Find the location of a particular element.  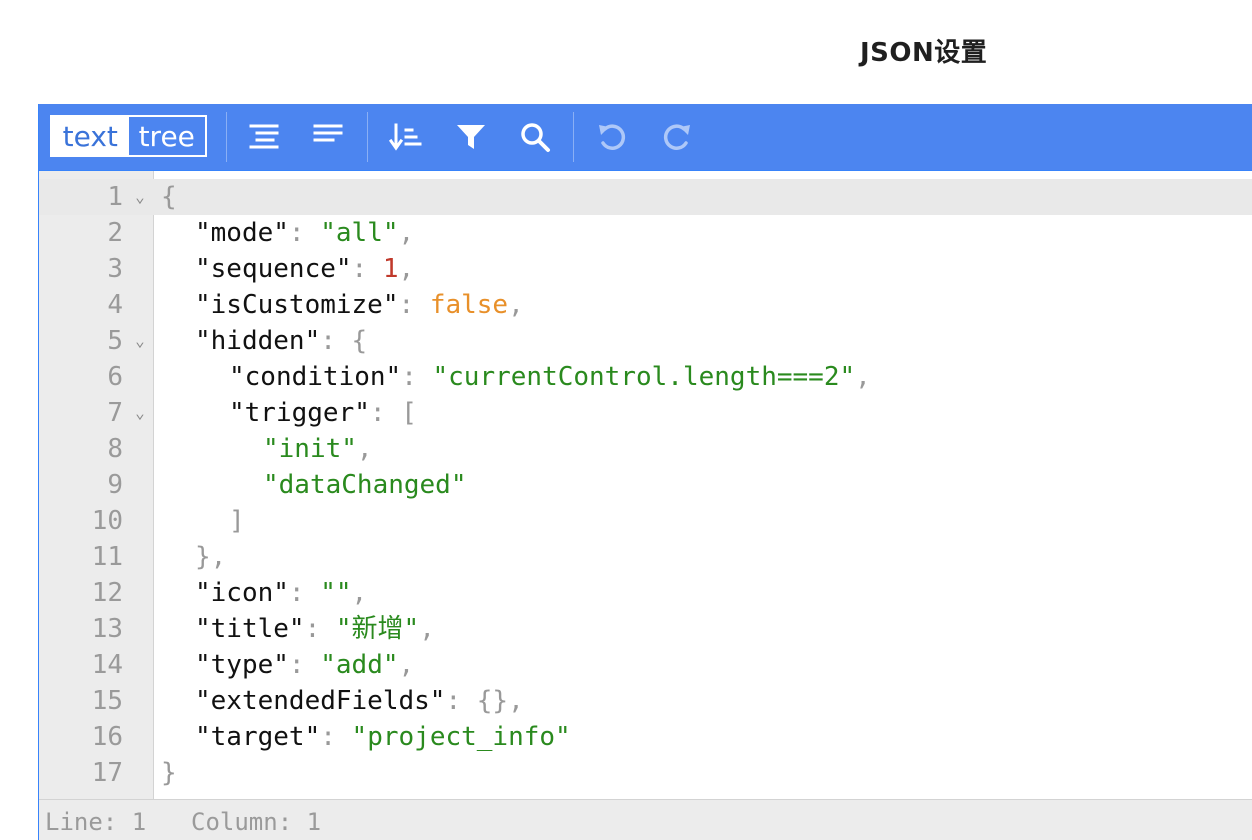

line-number: 1 is located at coordinates (115, 197).